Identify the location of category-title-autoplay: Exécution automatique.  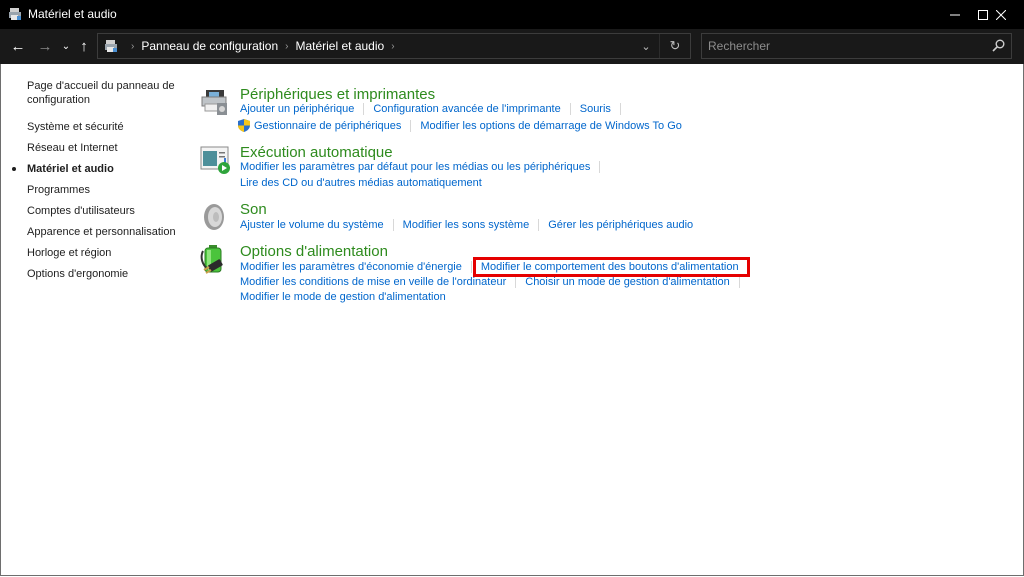
(316, 152).